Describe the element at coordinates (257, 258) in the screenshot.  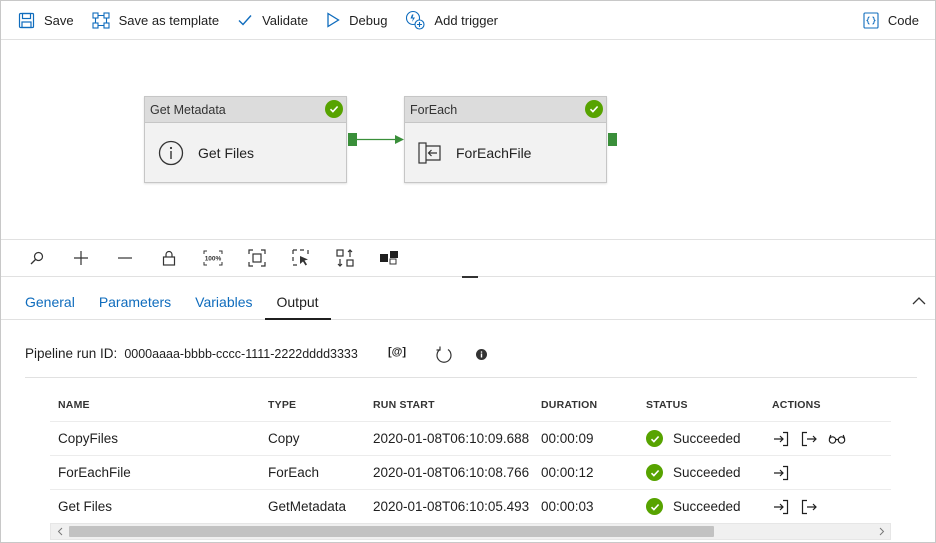
I see `fit-to-screen-icon` at that location.